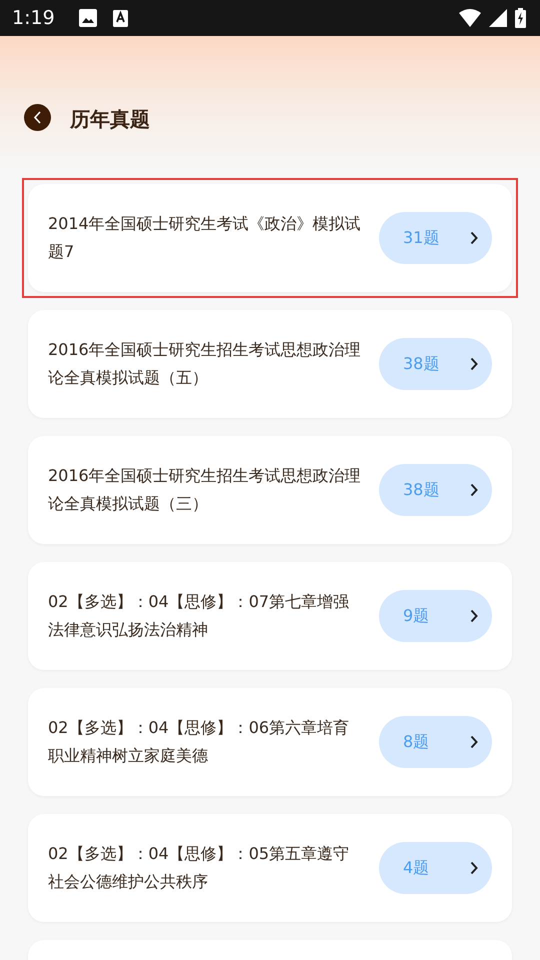 This screenshot has height=960, width=540. Describe the element at coordinates (520, 18) in the screenshot. I see `battery-icon` at that location.